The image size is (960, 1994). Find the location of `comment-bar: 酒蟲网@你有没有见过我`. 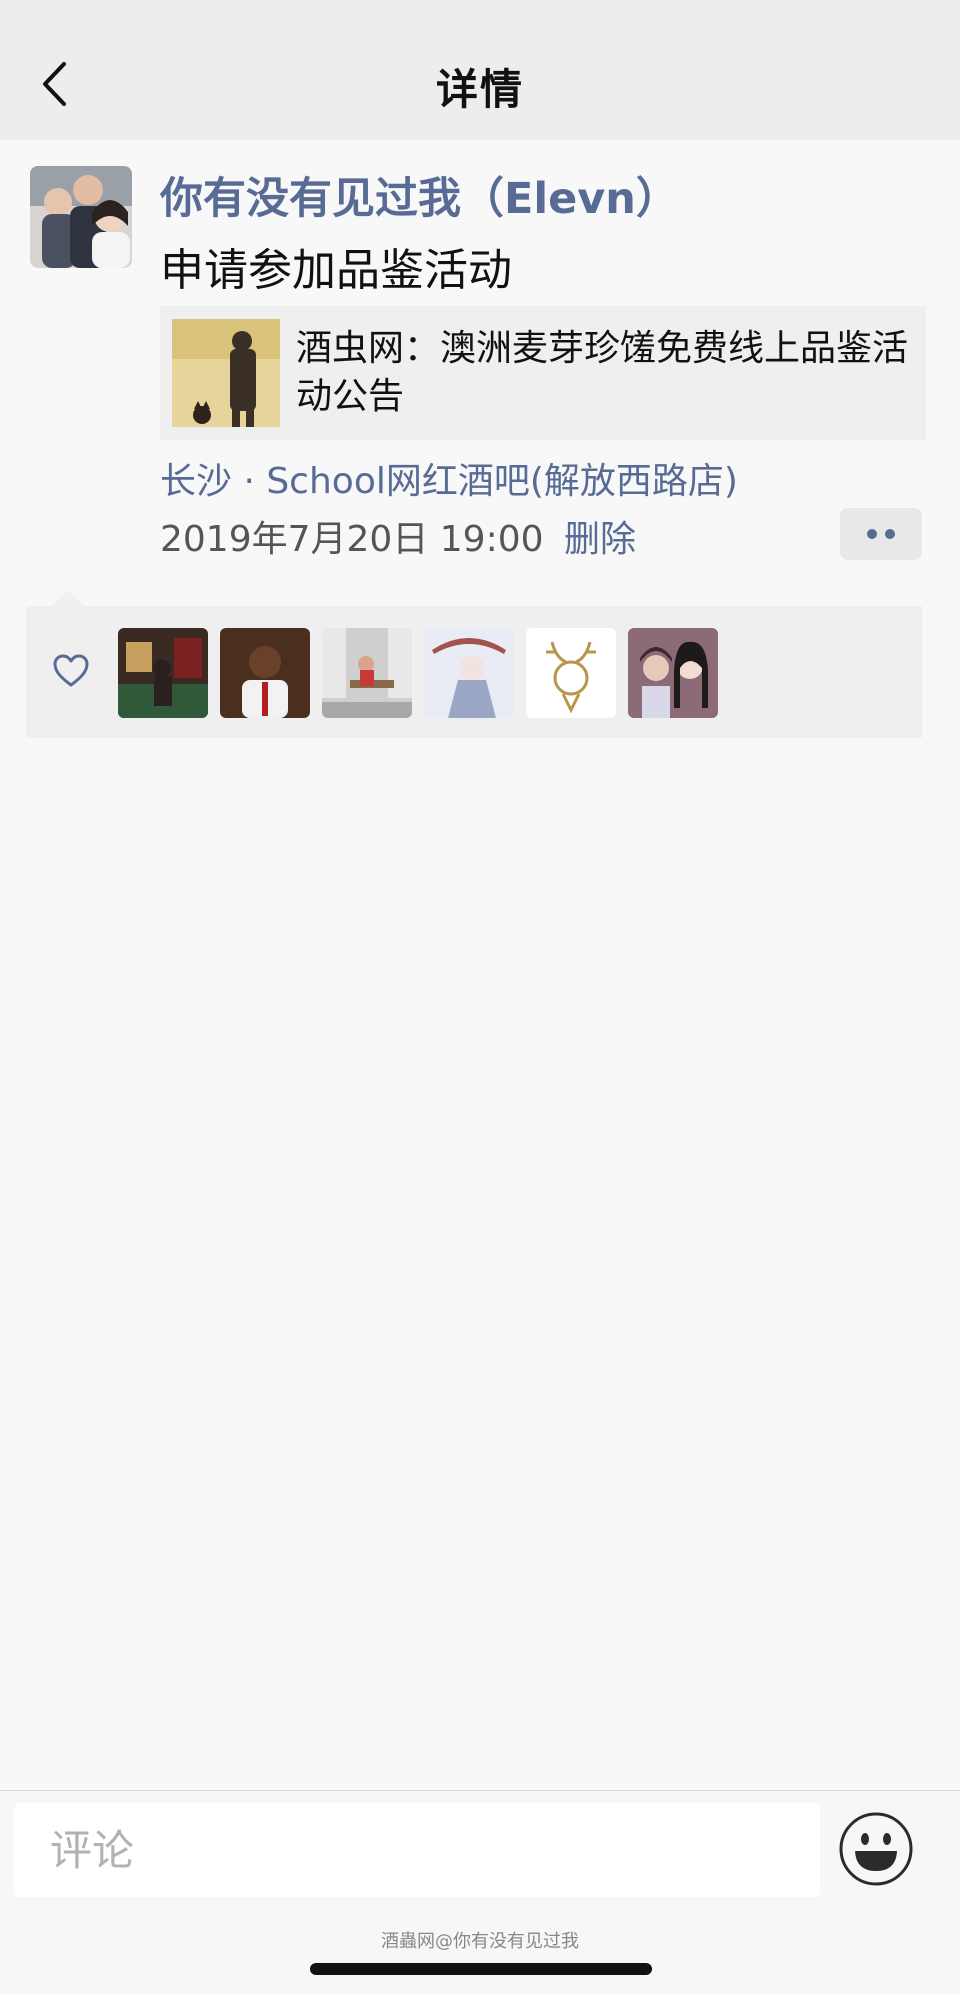

comment-bar: 酒蟲网@你有没有见过我 is located at coordinates (480, 1892).